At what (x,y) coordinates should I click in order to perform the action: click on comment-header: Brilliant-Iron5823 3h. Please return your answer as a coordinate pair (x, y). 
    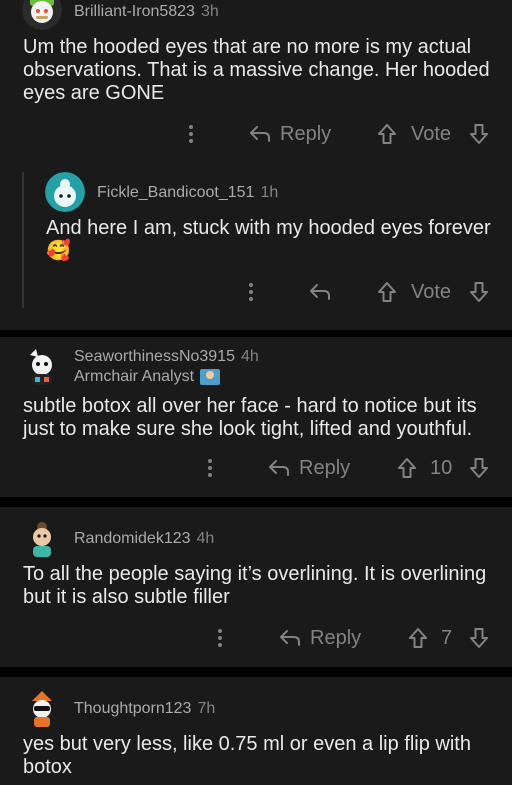
    Looking at the image, I should click on (146, 12).